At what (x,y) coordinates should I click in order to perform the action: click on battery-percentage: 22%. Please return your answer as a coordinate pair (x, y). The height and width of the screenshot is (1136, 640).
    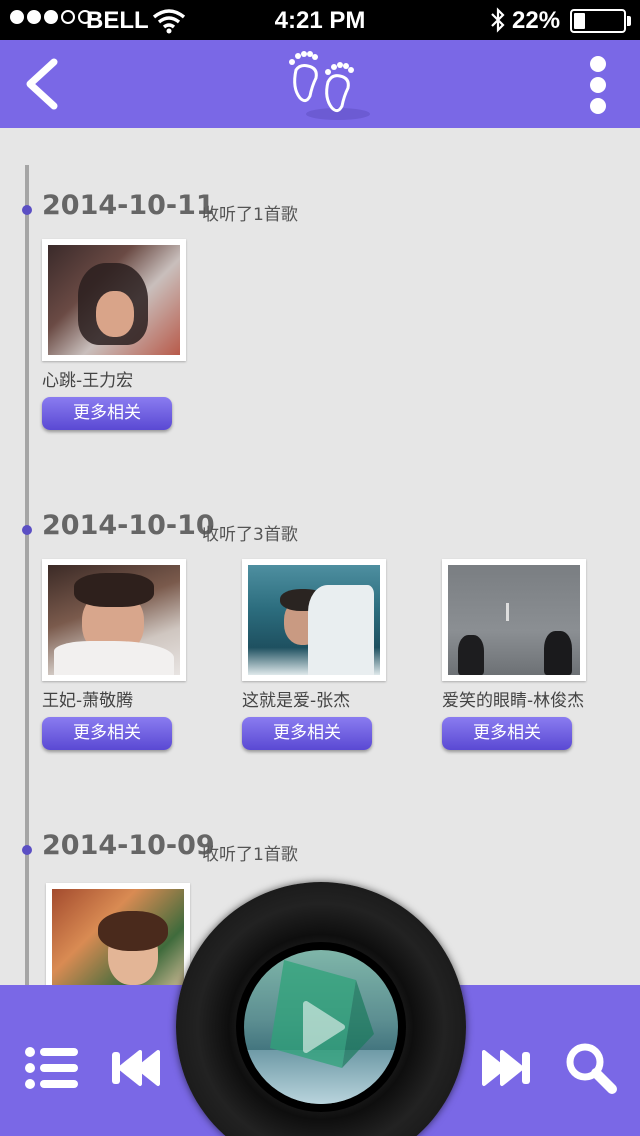
    Looking at the image, I should click on (536, 20).